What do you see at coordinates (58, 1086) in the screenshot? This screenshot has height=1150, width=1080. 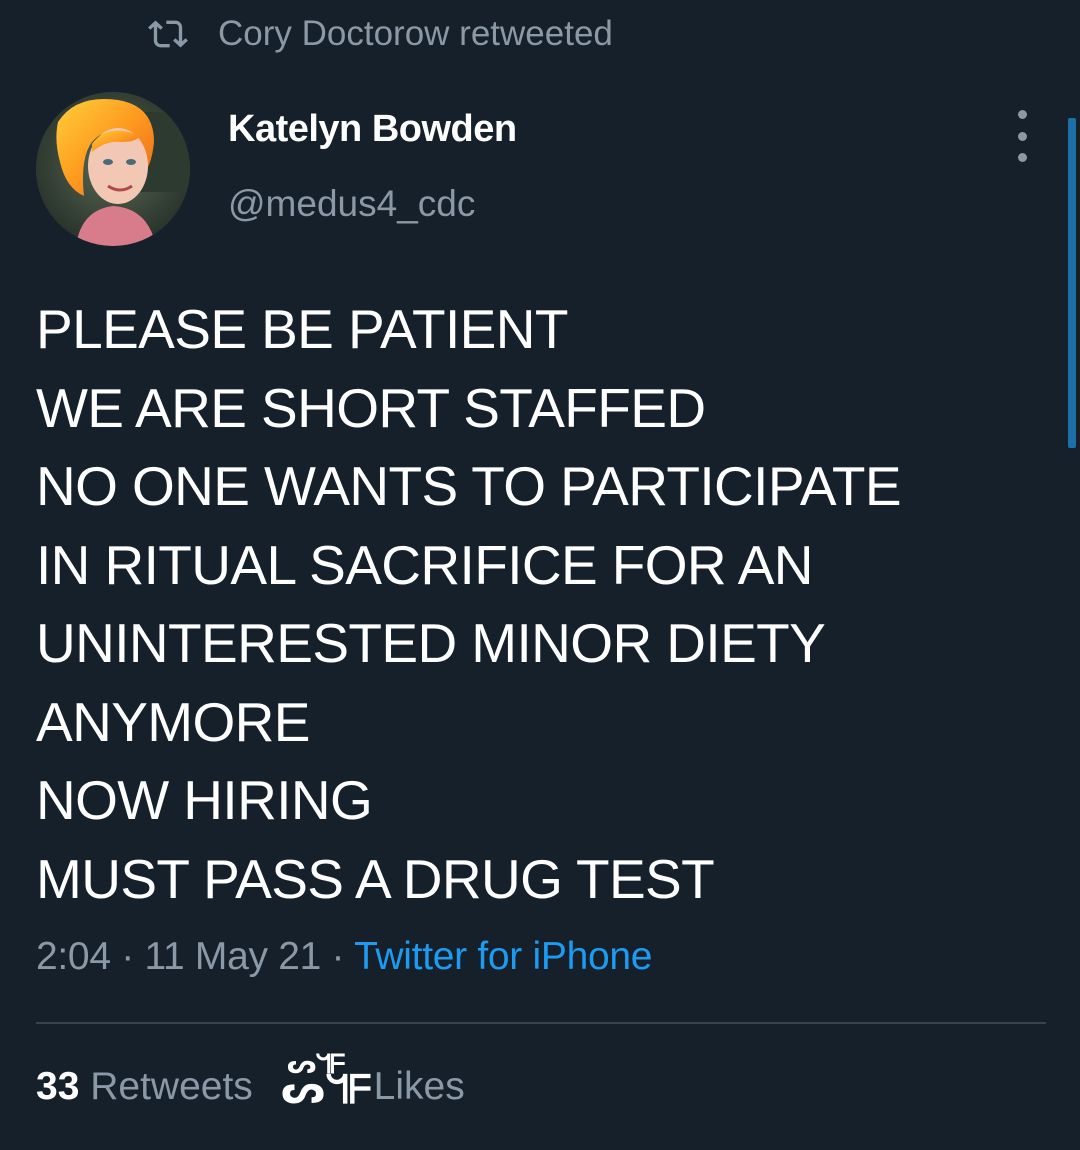 I see `retweets-count: 33` at bounding box center [58, 1086].